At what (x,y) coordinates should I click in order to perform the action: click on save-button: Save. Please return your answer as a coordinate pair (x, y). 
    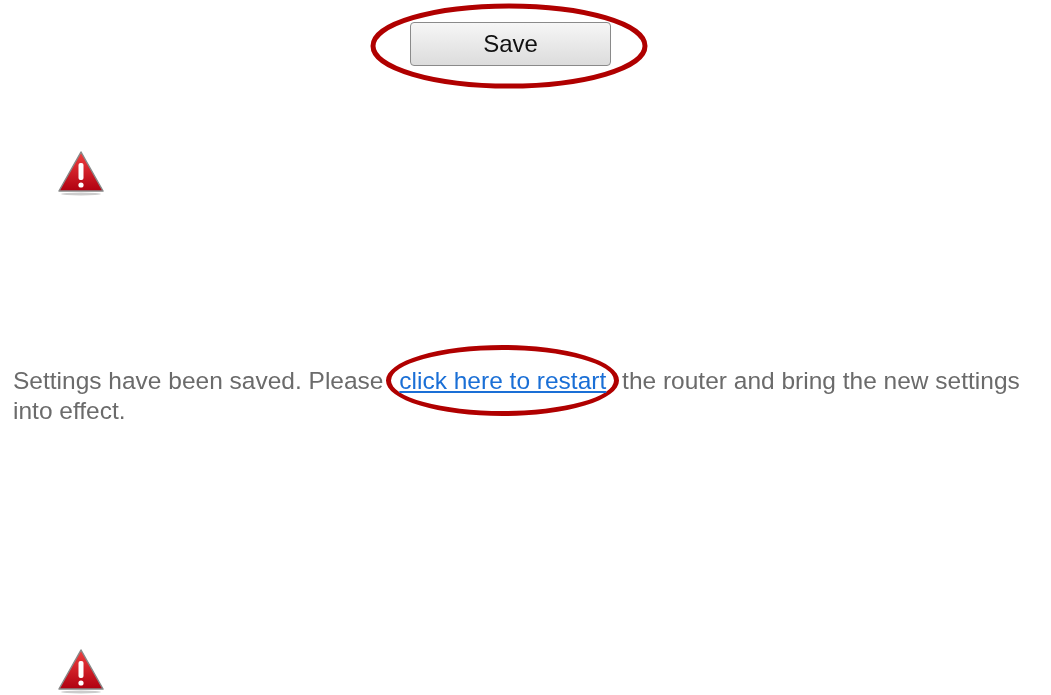
    Looking at the image, I should click on (510, 44).